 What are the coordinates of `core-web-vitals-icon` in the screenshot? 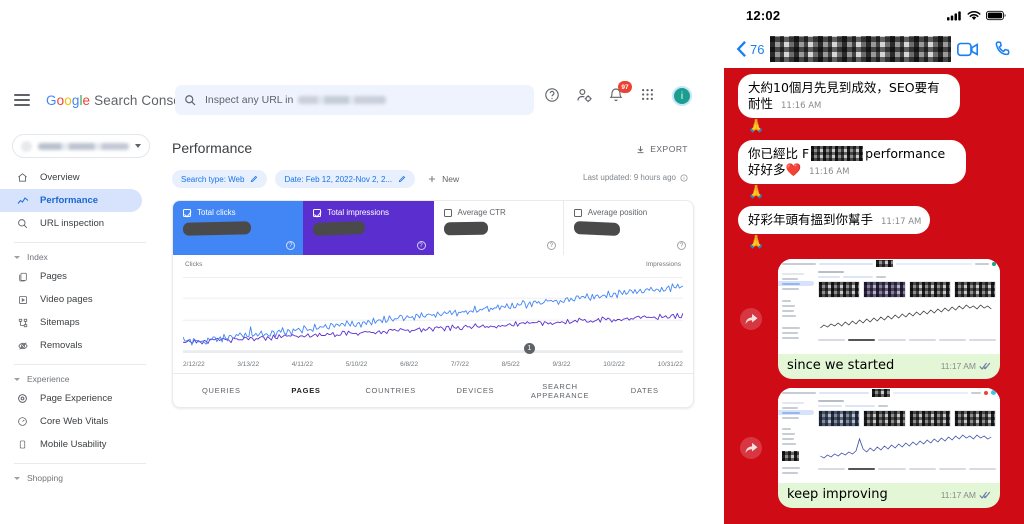 It's located at (22, 421).